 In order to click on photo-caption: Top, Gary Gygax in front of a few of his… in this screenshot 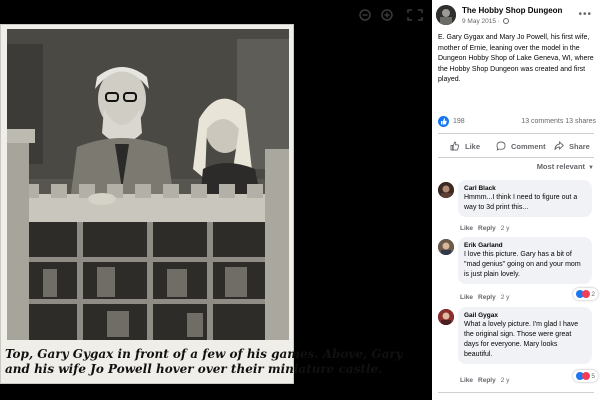, I will do `click(204, 362)`.